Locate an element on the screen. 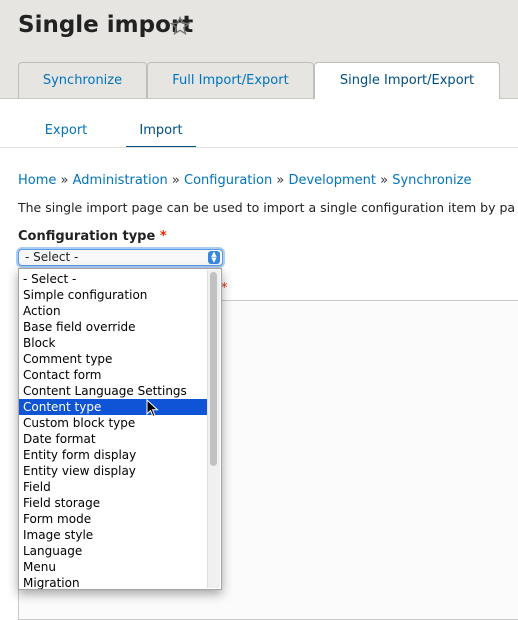 This screenshot has width=518, height=620. option: Custom block type is located at coordinates (113, 423).